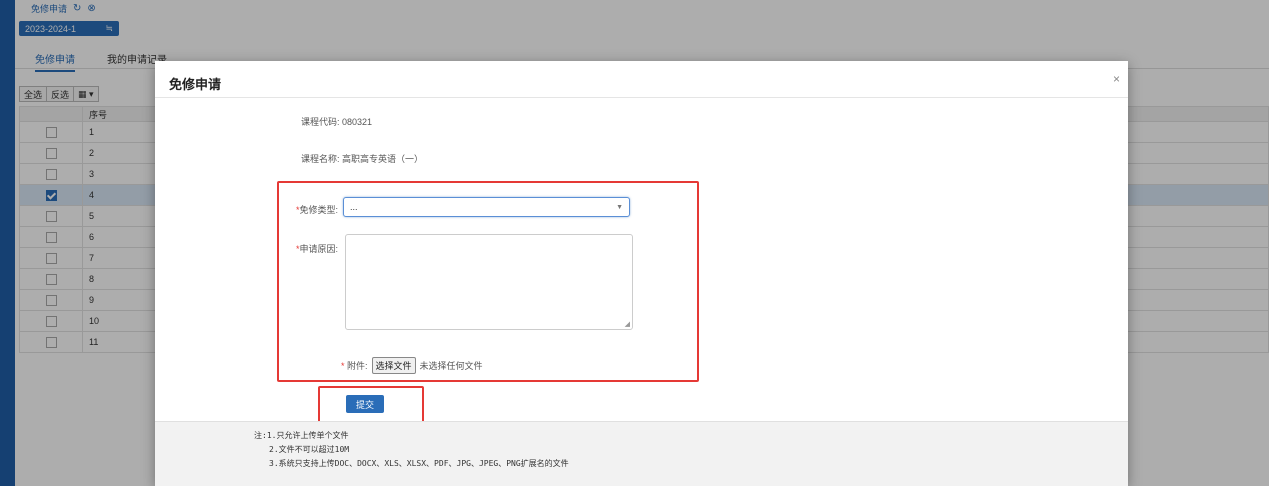  What do you see at coordinates (362, 159) in the screenshot?
I see `course-name: 课程名称: 高职高专英语（一）` at bounding box center [362, 159].